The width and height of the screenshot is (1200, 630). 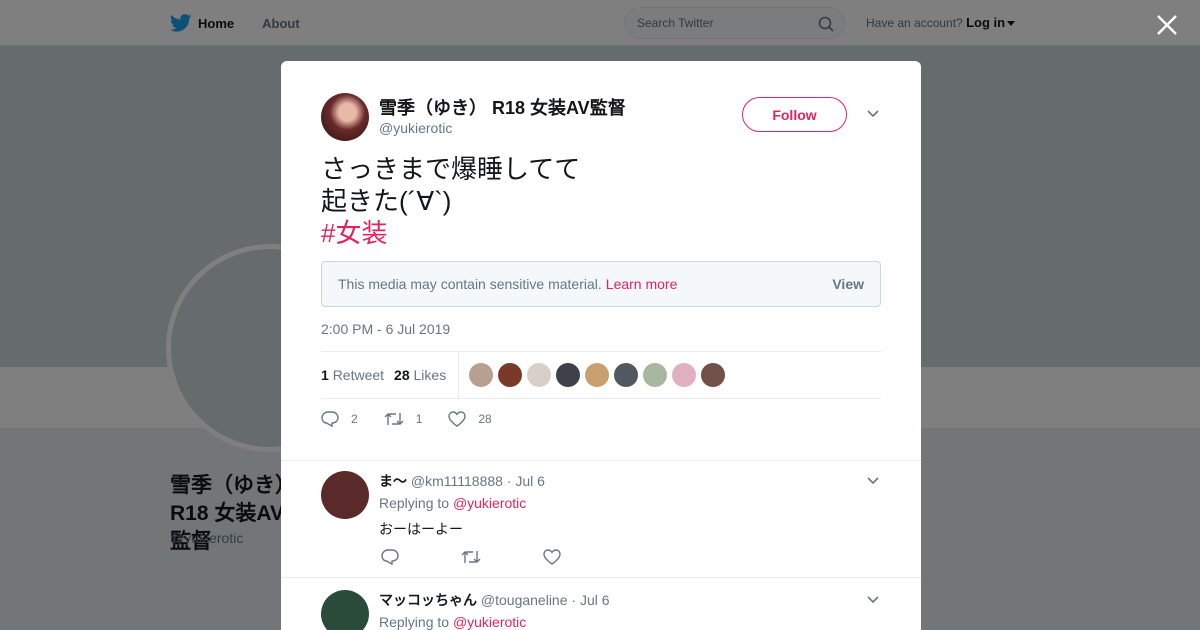 What do you see at coordinates (402, 375) in the screenshot?
I see `like-count: 28` at bounding box center [402, 375].